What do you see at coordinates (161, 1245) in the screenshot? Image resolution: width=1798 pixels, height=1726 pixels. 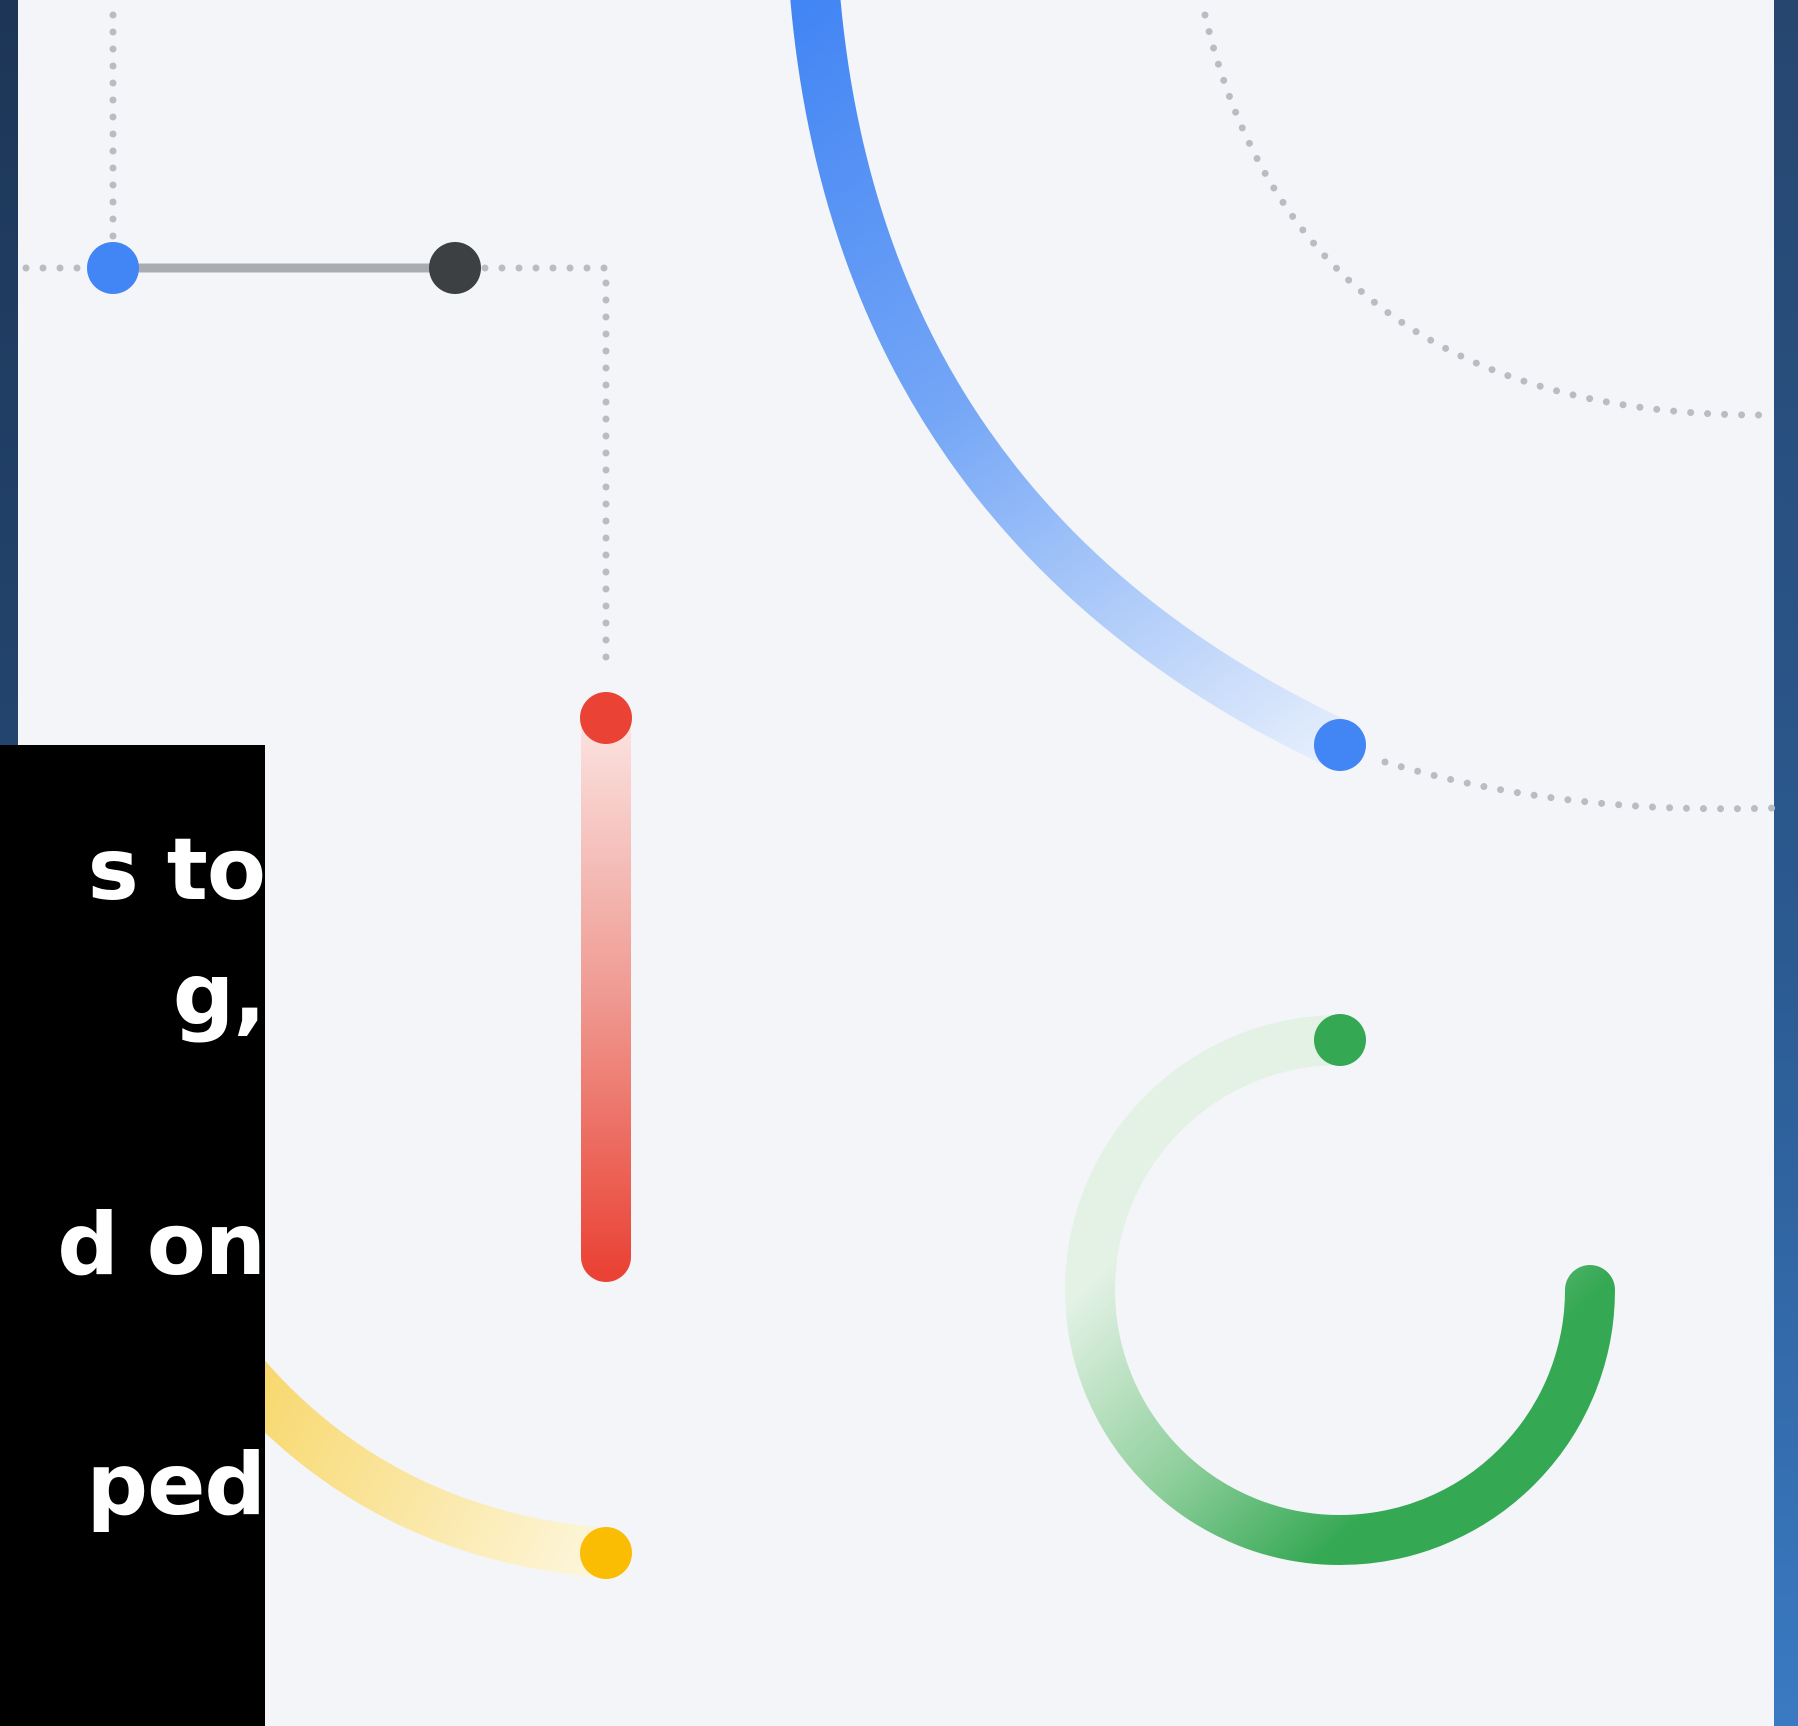 I see `caption-line-3: d on` at bounding box center [161, 1245].